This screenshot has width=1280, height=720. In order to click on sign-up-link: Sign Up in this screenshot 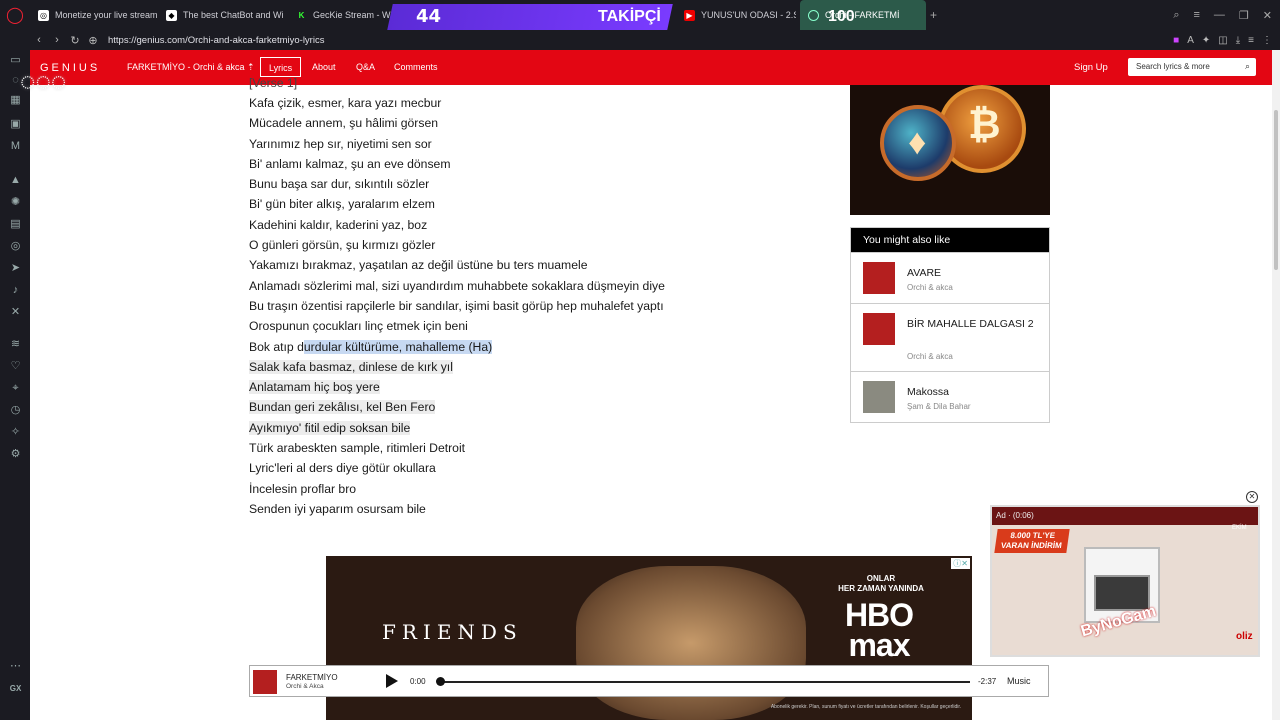, I will do `click(1091, 67)`.